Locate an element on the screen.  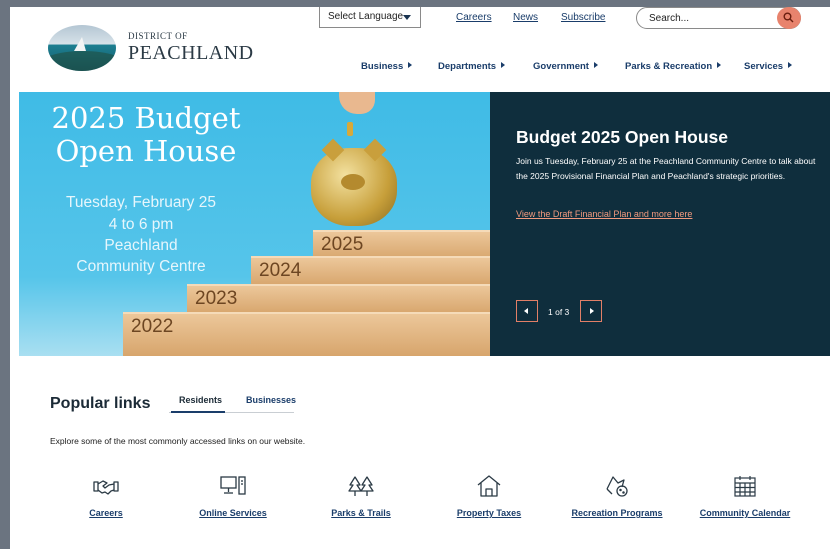
search-button is located at coordinates (789, 18).